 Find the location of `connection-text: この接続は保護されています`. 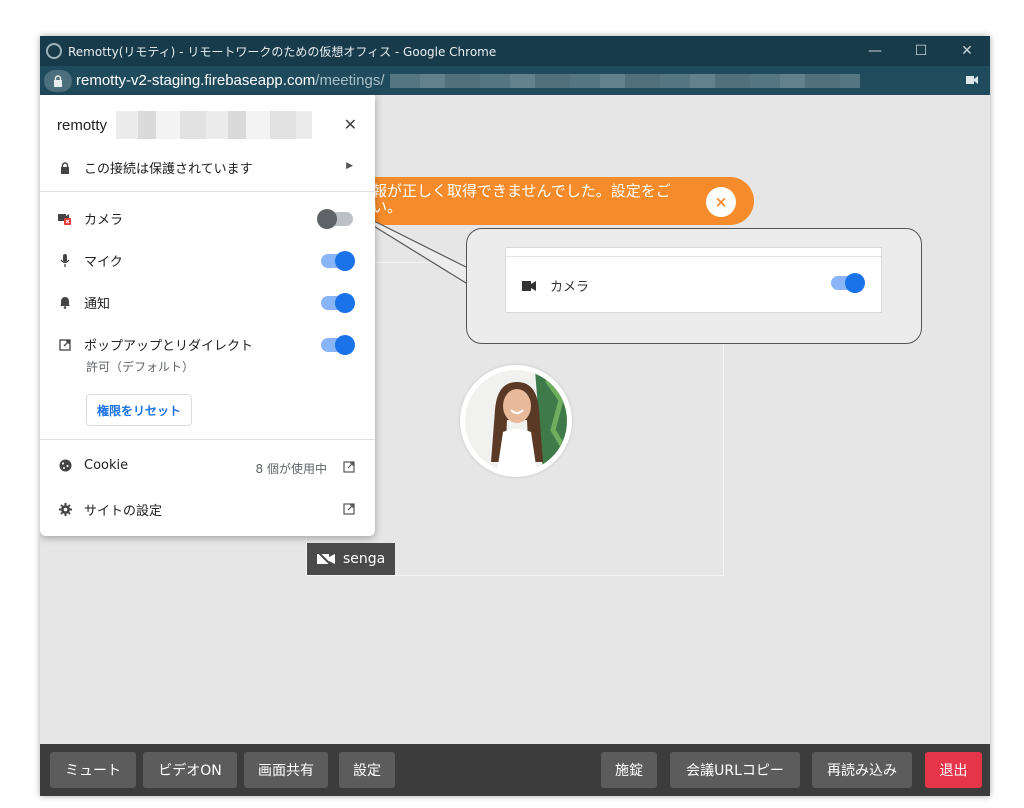

connection-text: この接続は保護されています is located at coordinates (168, 169).